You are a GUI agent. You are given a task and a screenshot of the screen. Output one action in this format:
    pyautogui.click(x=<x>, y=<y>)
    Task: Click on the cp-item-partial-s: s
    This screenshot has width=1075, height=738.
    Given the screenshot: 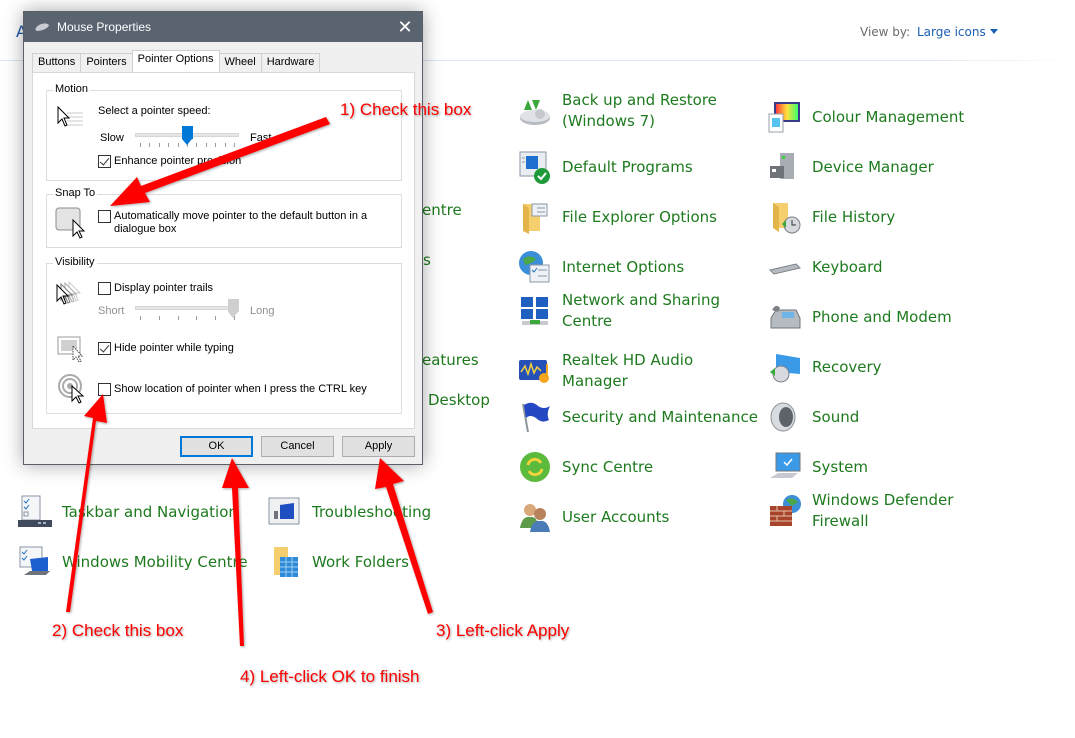 What is the action you would take?
    pyautogui.click(x=433, y=260)
    